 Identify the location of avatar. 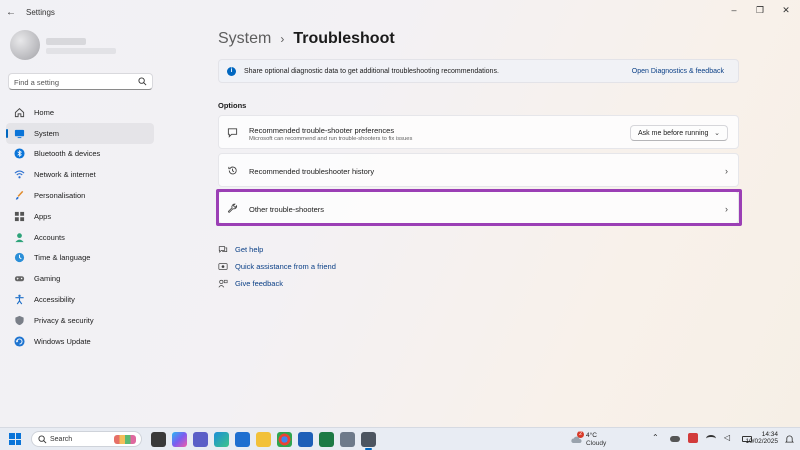
(25, 45).